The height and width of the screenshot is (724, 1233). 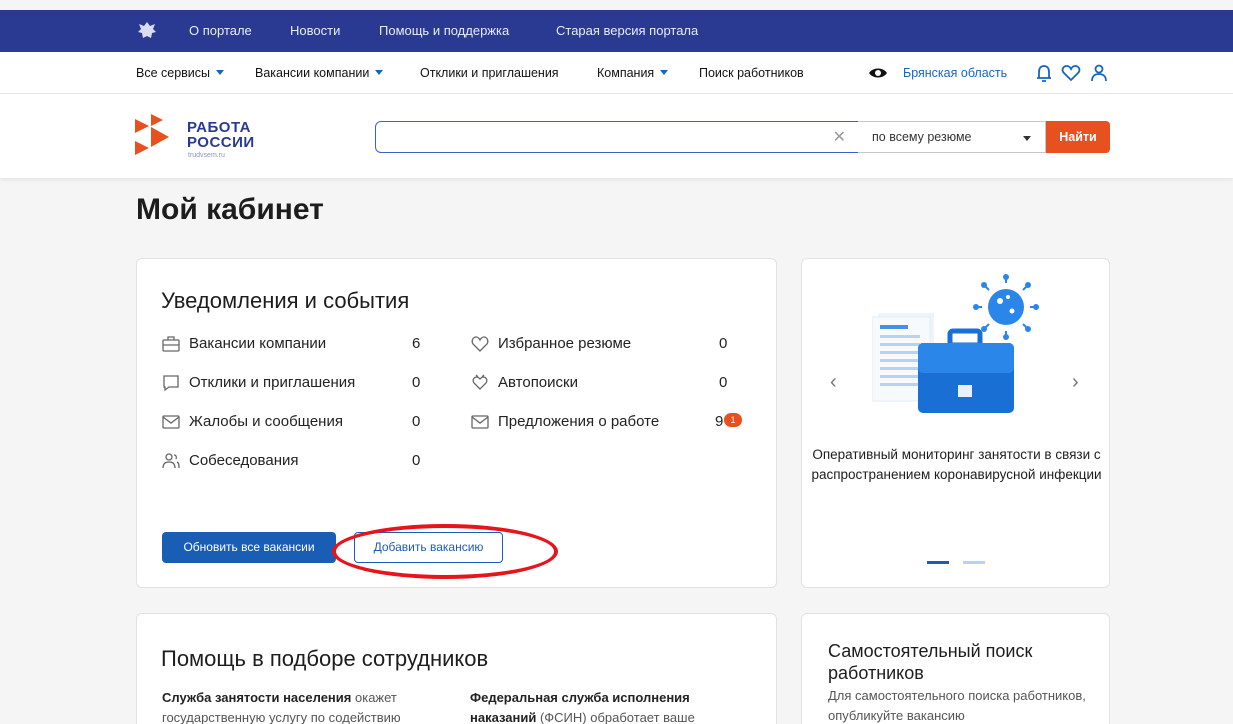 I want to click on count-company-vacancies: 6, so click(x=416, y=343).